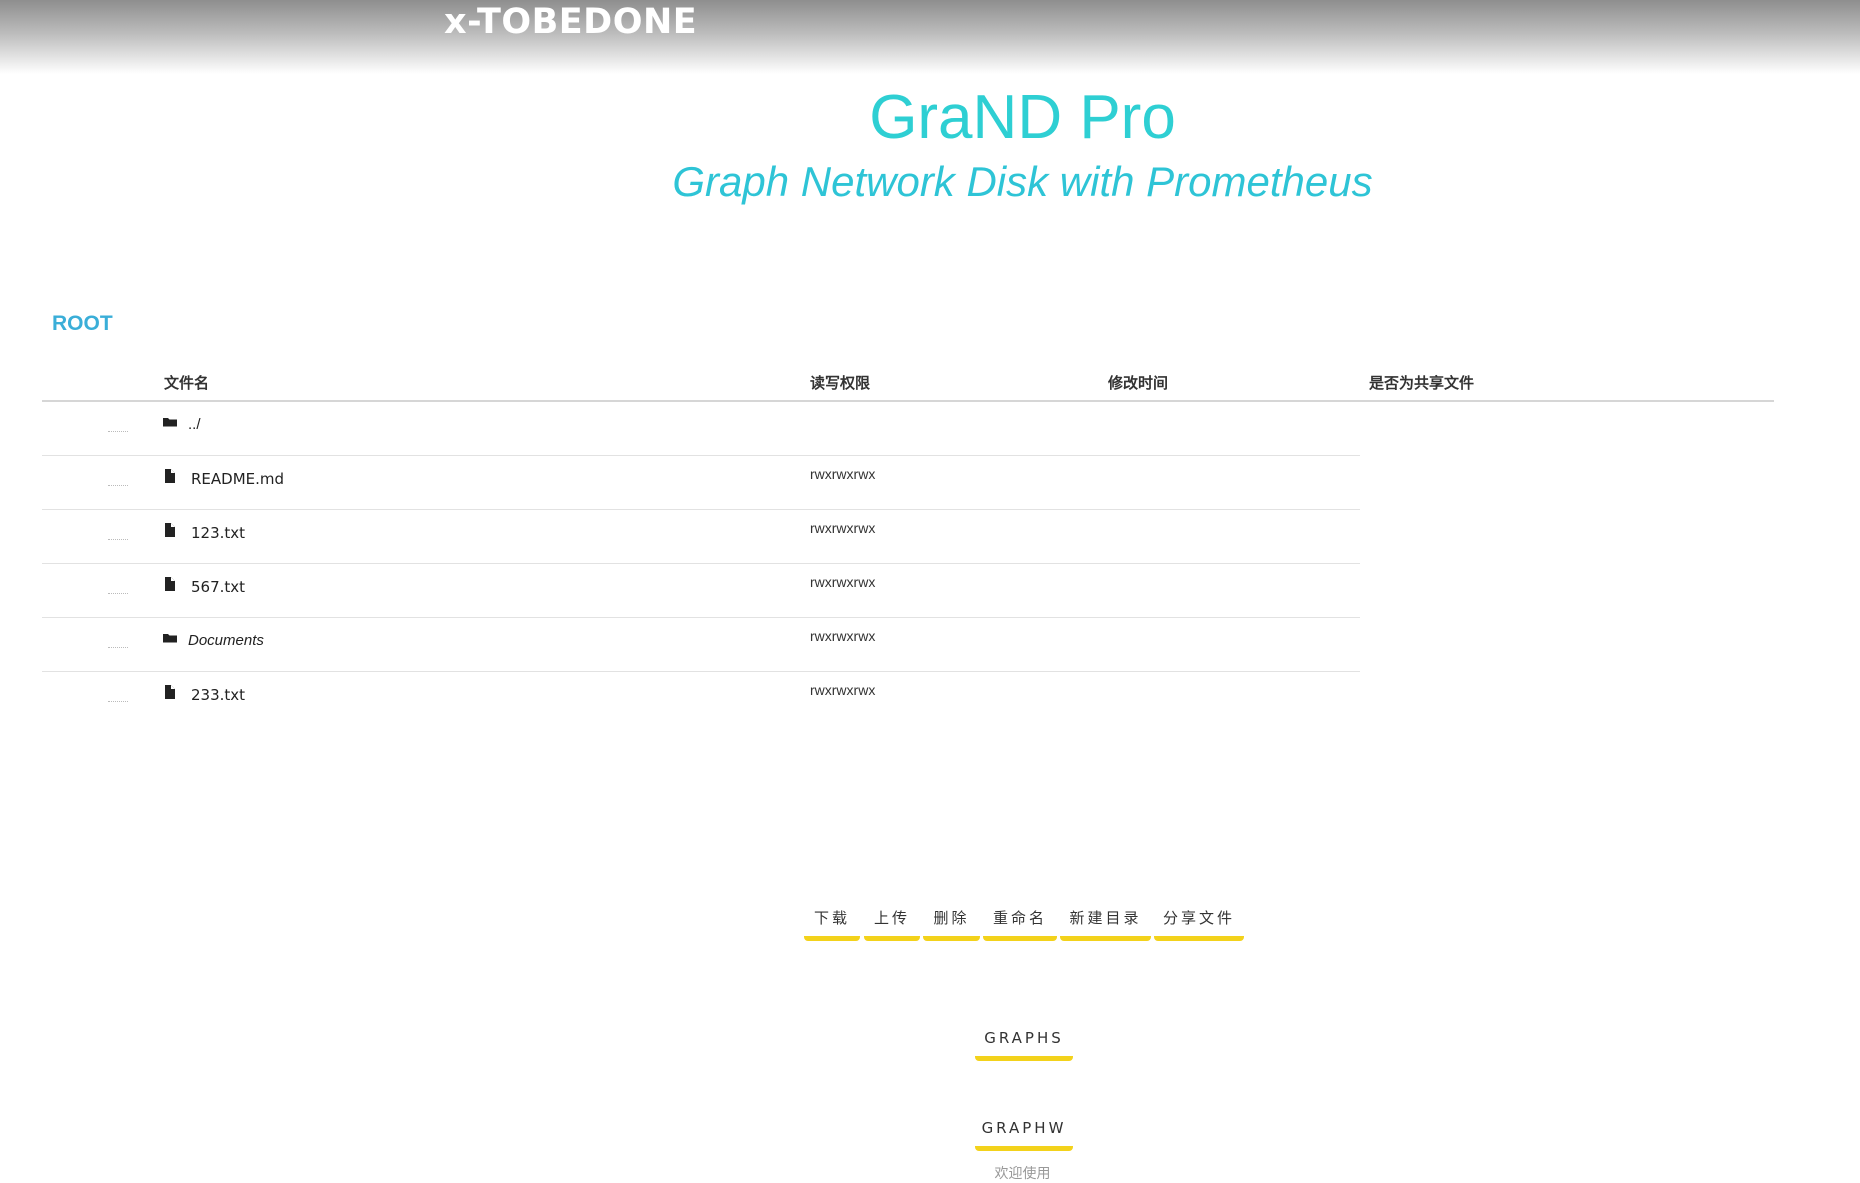 Image resolution: width=1860 pixels, height=1183 pixels. What do you see at coordinates (218, 587) in the screenshot?
I see `file-name: 567.txt` at bounding box center [218, 587].